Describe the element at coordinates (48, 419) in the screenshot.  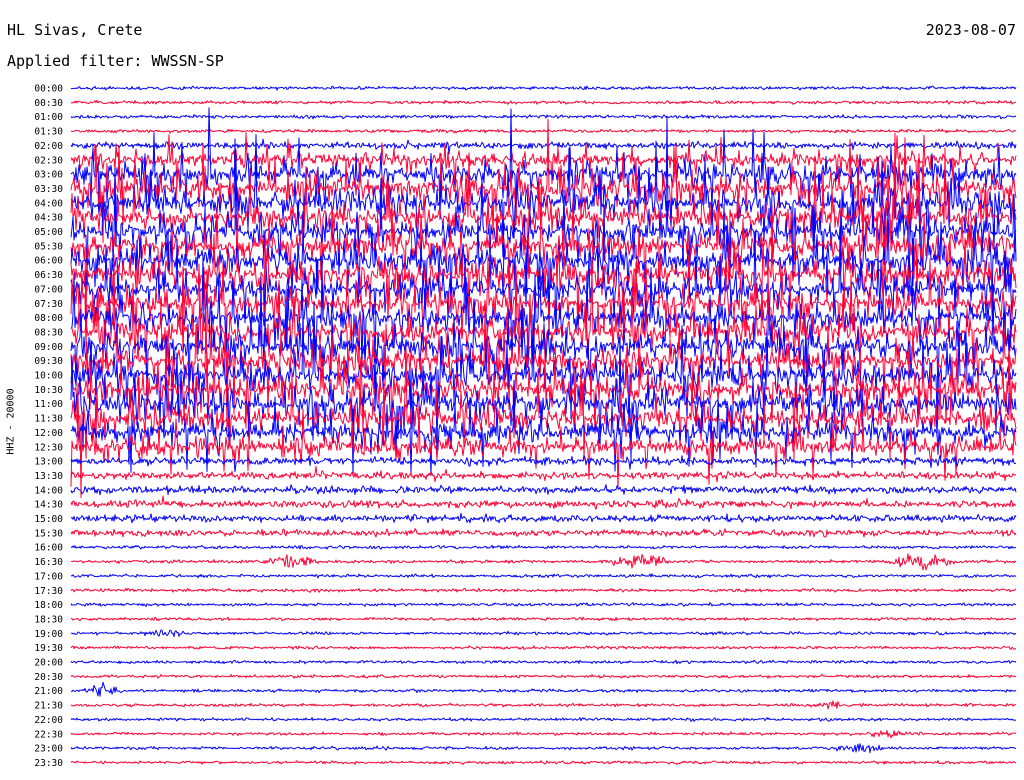
I see `row-label-1130: 11:30` at that location.